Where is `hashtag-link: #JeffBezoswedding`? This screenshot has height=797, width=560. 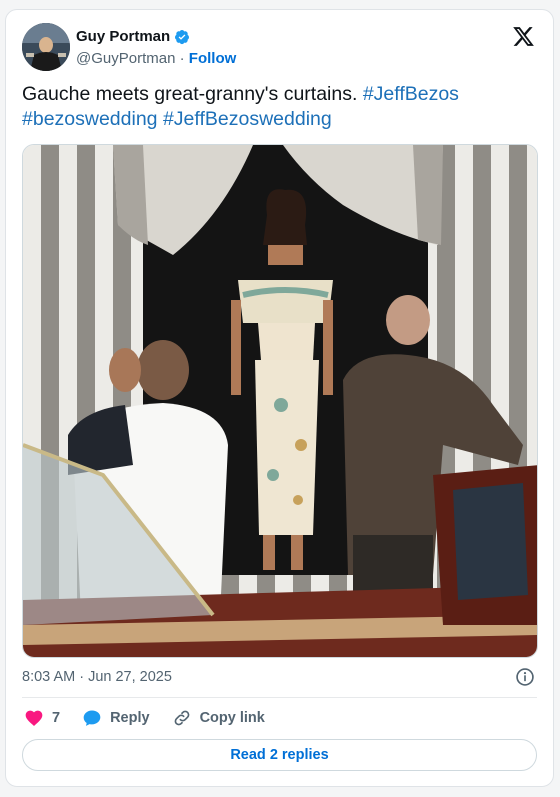
hashtag-link: #JeffBezoswedding is located at coordinates (247, 119).